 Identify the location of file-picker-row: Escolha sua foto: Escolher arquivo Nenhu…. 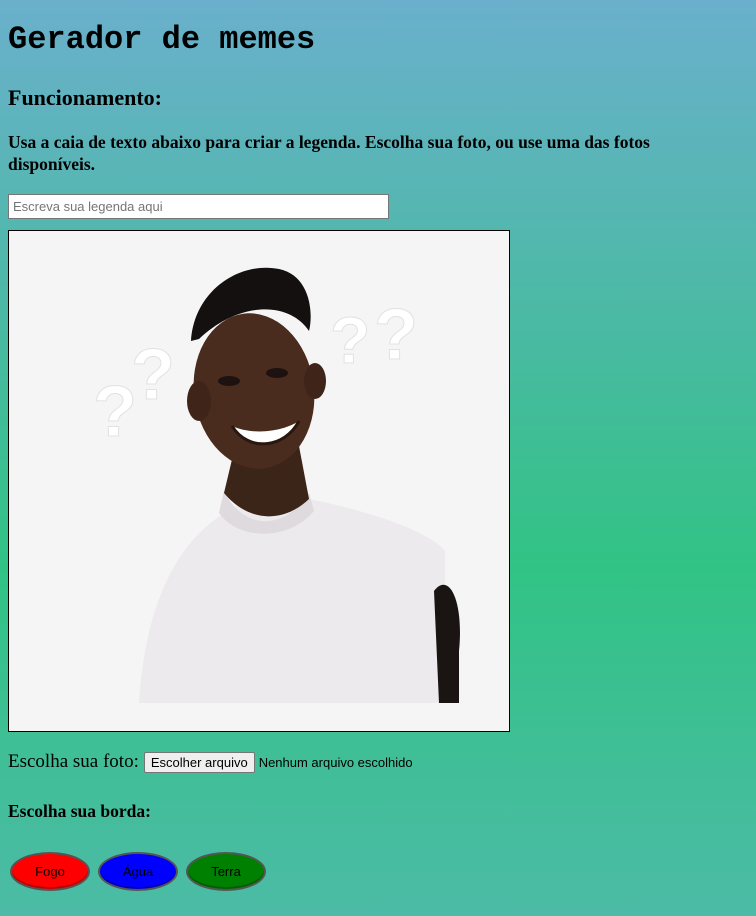
(210, 762).